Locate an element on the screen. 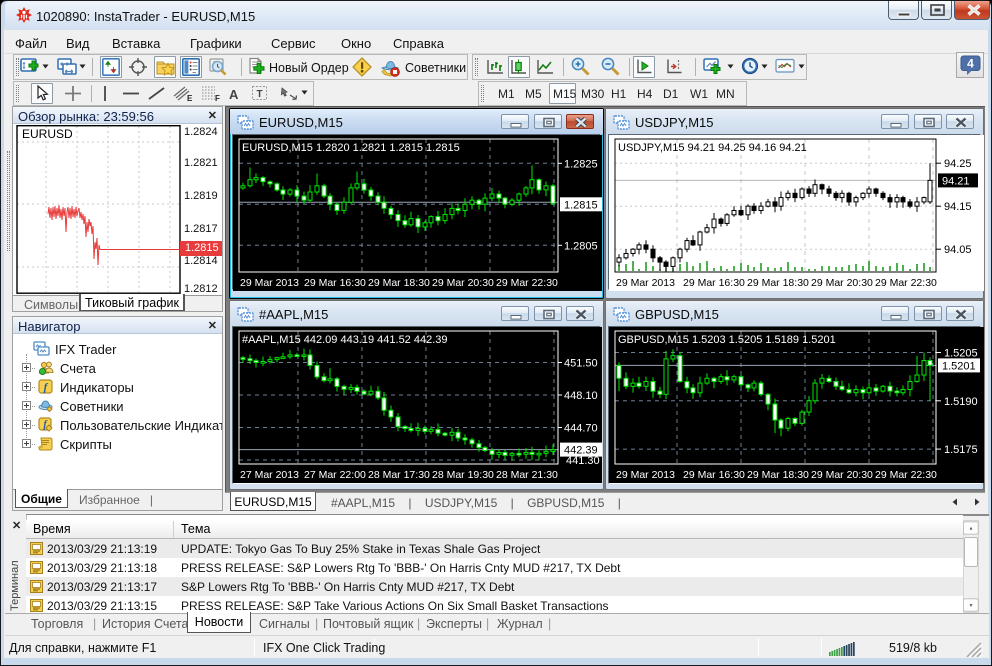  svg-text: 28 Mar 21:30 is located at coordinates (527, 475).